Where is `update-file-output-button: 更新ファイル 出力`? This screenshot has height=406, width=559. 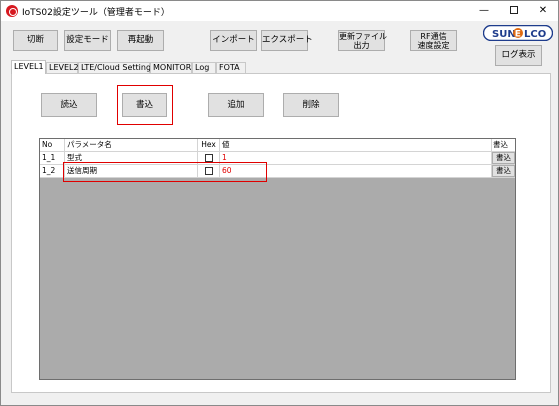 update-file-output-button: 更新ファイル 出力 is located at coordinates (362, 40).